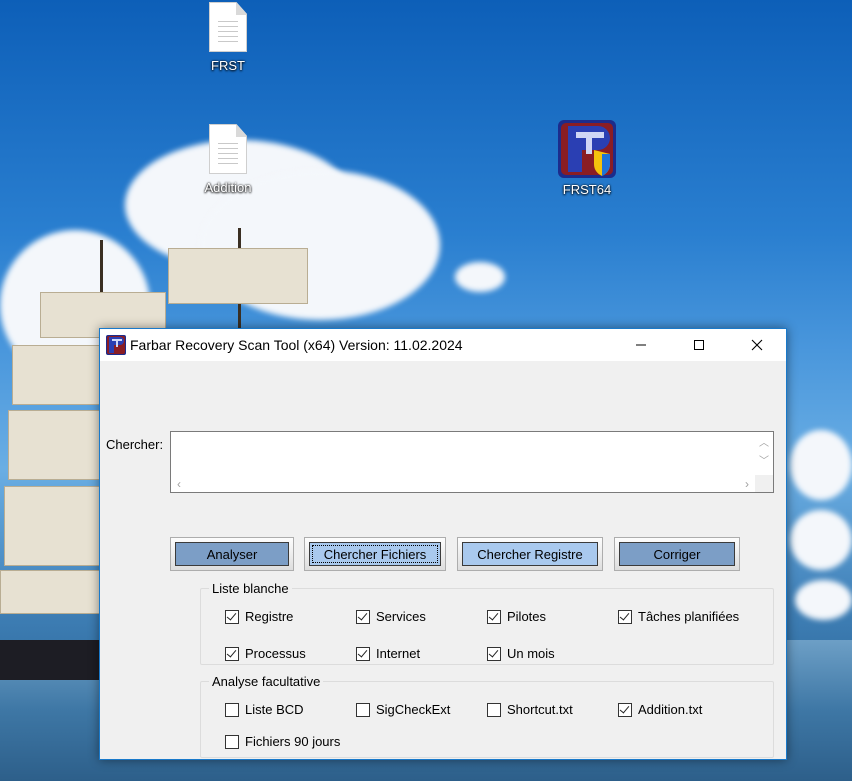 This screenshot has height=781, width=852. I want to click on fix-button: Corriger, so click(677, 554).